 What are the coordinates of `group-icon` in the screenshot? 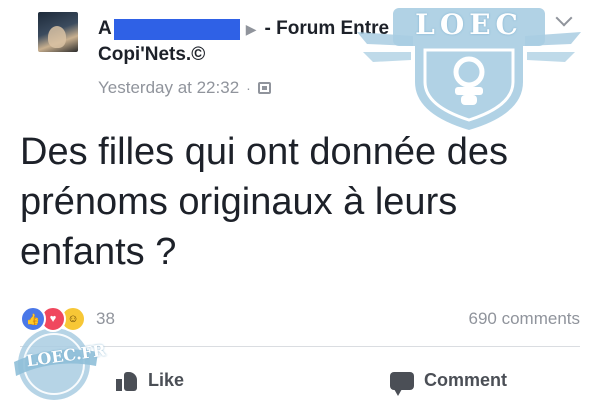 It's located at (264, 88).